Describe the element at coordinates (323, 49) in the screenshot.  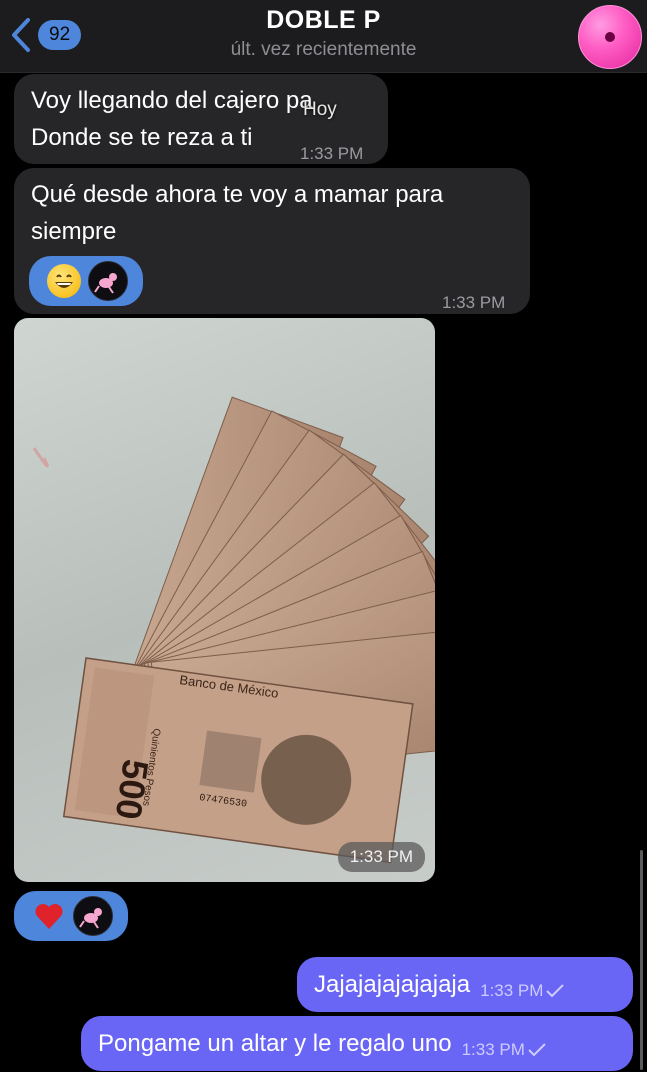
I see `last-seen-status: últ. vez recientemente` at that location.